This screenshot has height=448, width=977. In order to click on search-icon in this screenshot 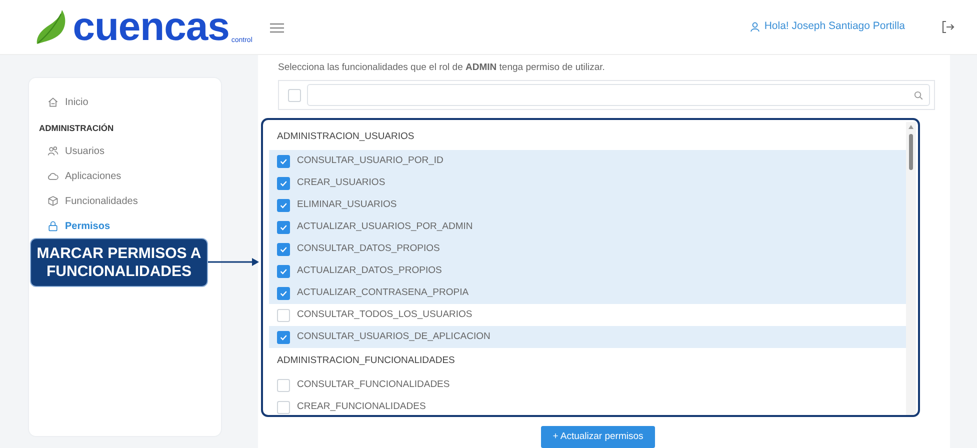, I will do `click(918, 95)`.